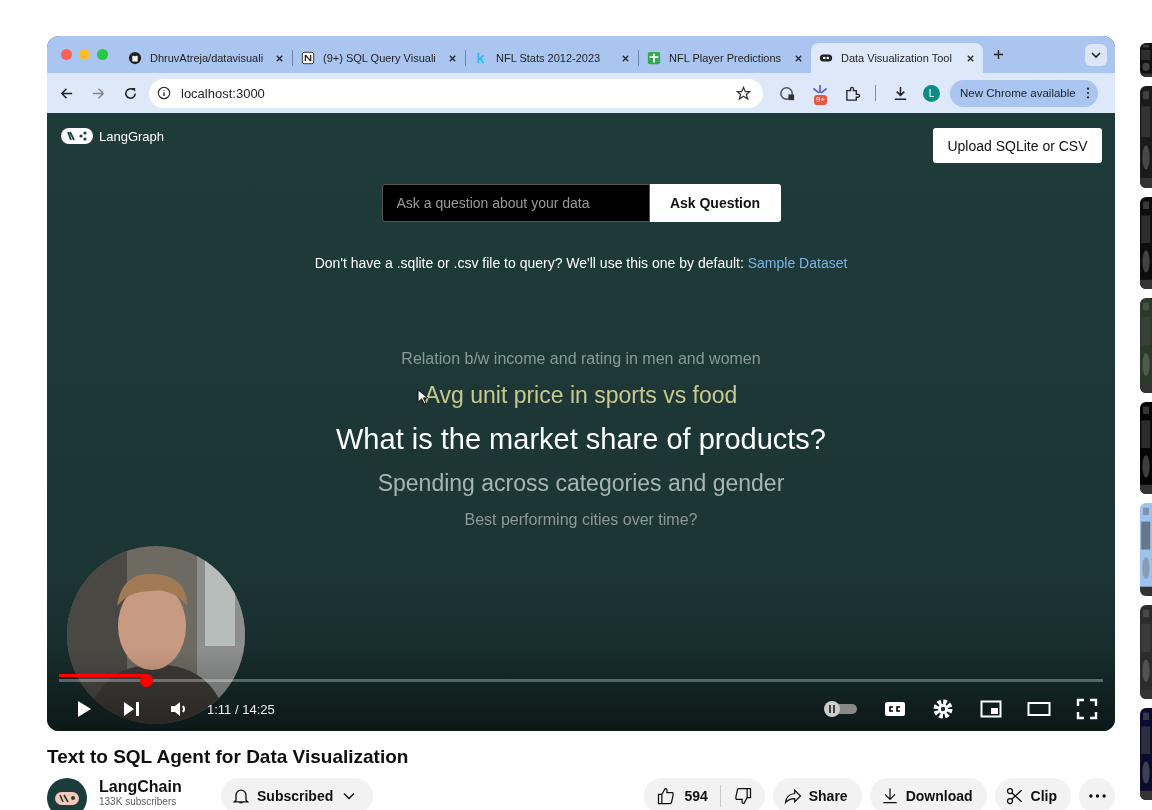  I want to click on thumbs-down-icon, so click(742, 796).